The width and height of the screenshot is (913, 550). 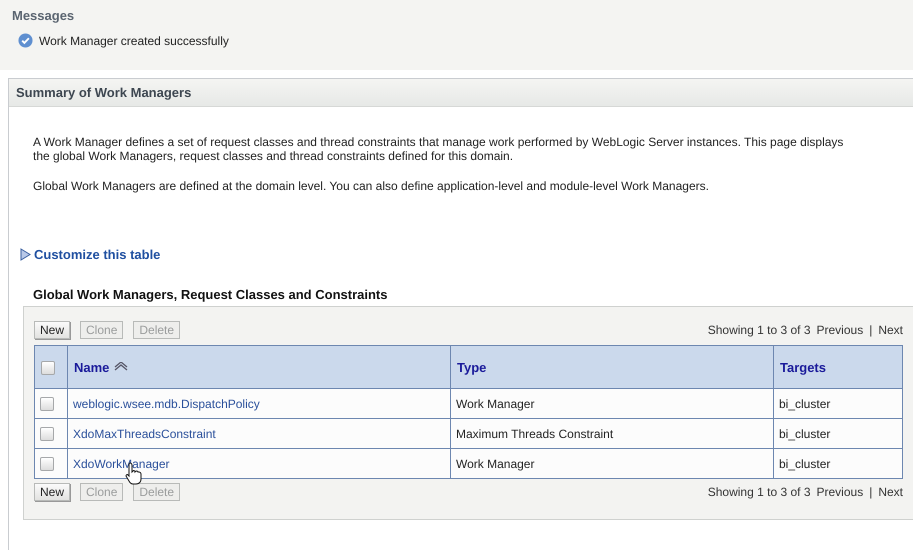 What do you see at coordinates (48, 367) in the screenshot?
I see `select-all-checkbox` at bounding box center [48, 367].